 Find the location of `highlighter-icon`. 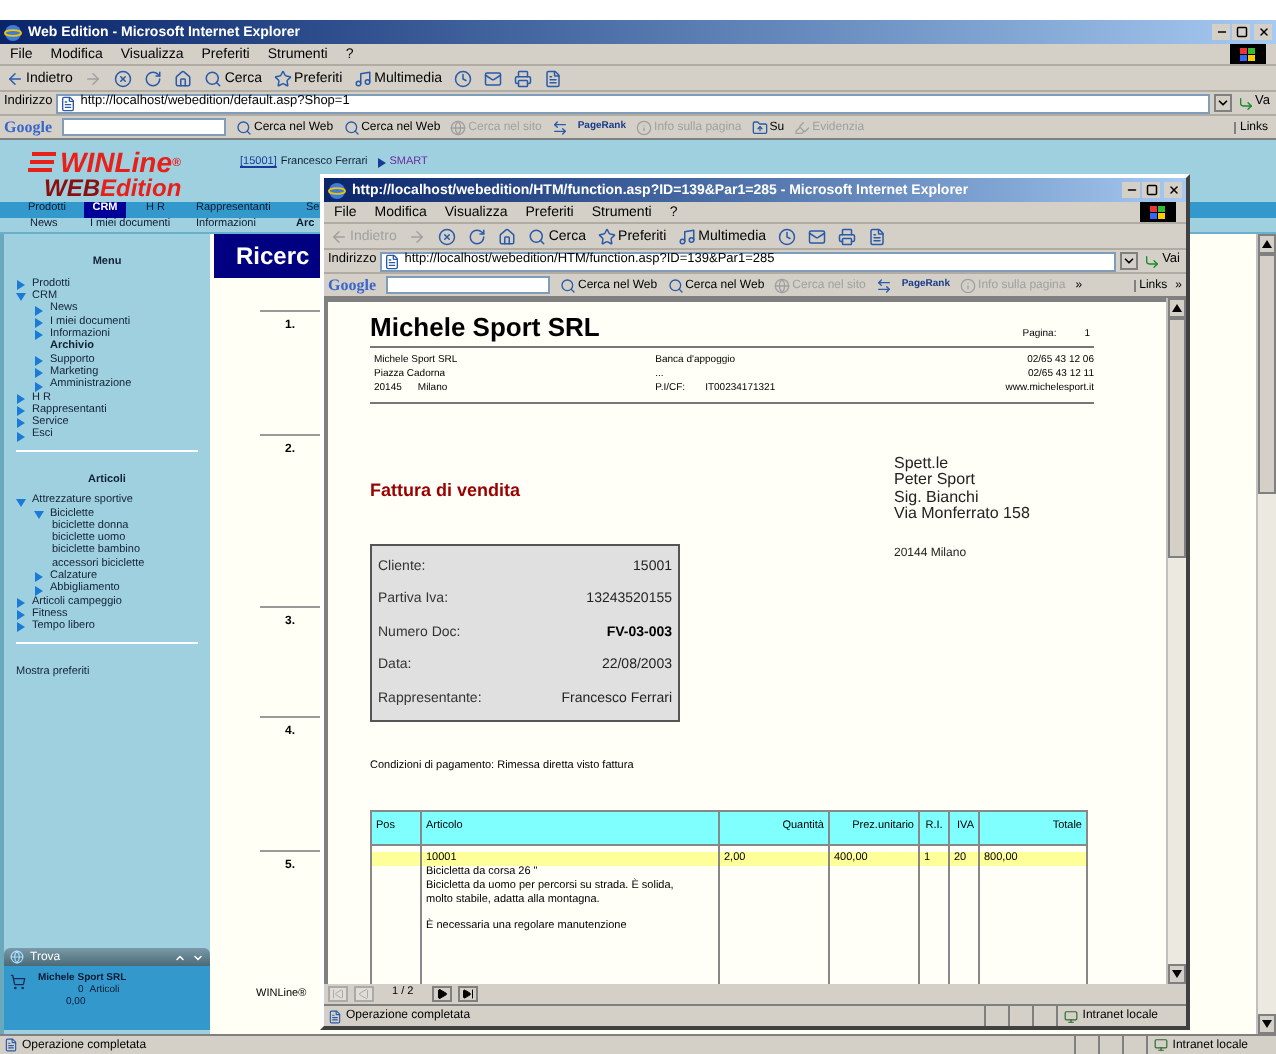

highlighter-icon is located at coordinates (802, 127).